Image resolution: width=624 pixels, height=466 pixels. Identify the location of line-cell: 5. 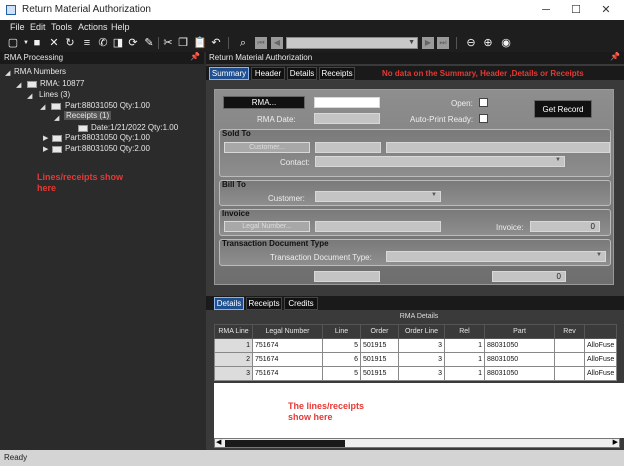
(341, 345).